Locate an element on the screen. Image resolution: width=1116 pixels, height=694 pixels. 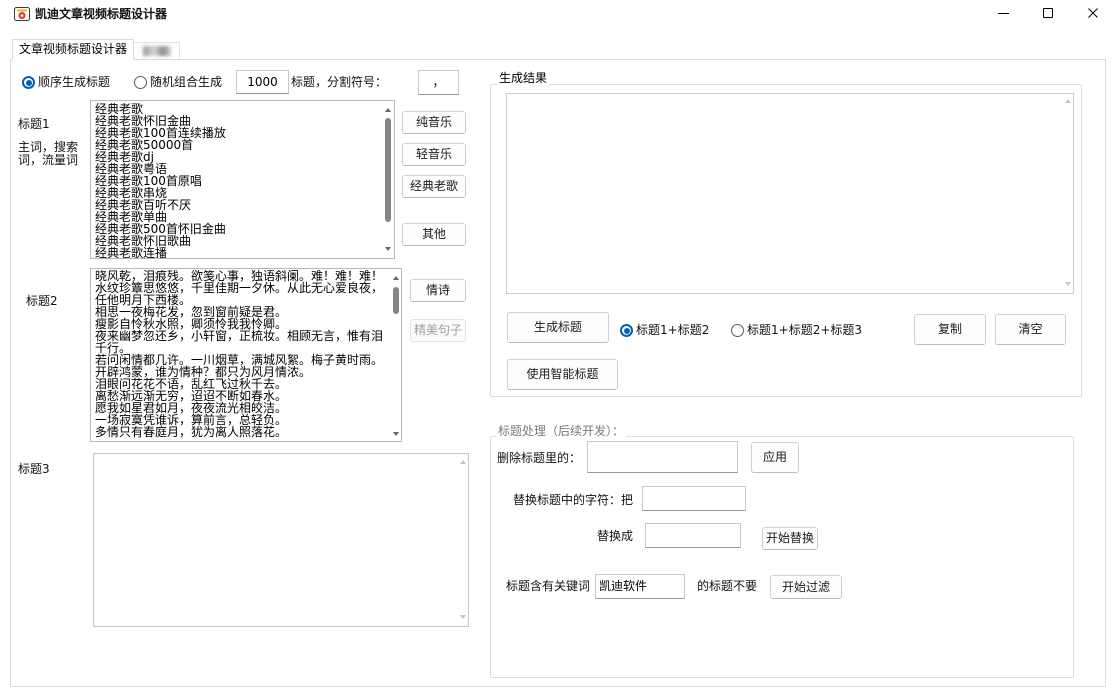
replace-from-input is located at coordinates (694, 498).